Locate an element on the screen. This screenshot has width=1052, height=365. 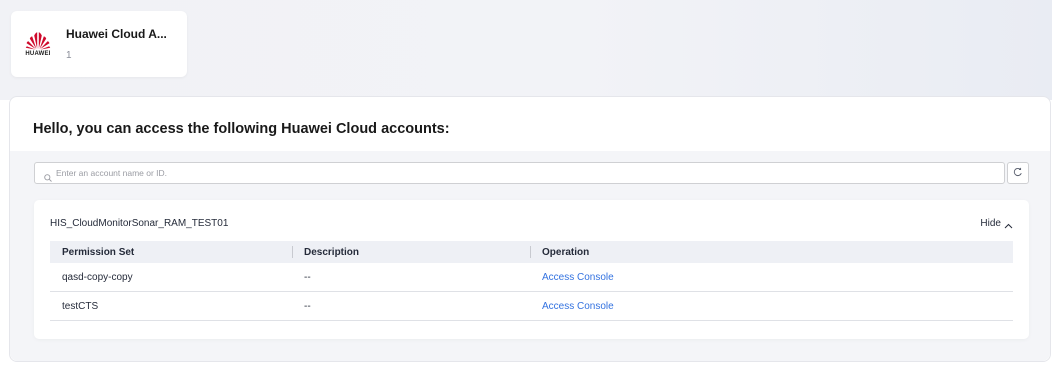
refresh-button is located at coordinates (1018, 173).